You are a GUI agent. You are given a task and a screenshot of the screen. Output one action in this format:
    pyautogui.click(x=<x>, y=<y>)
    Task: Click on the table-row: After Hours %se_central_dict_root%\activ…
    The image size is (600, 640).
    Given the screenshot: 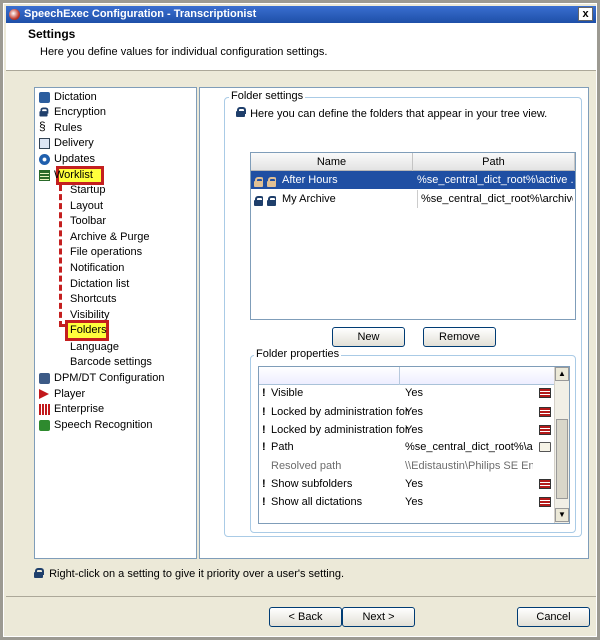 What is the action you would take?
    pyautogui.click(x=413, y=180)
    